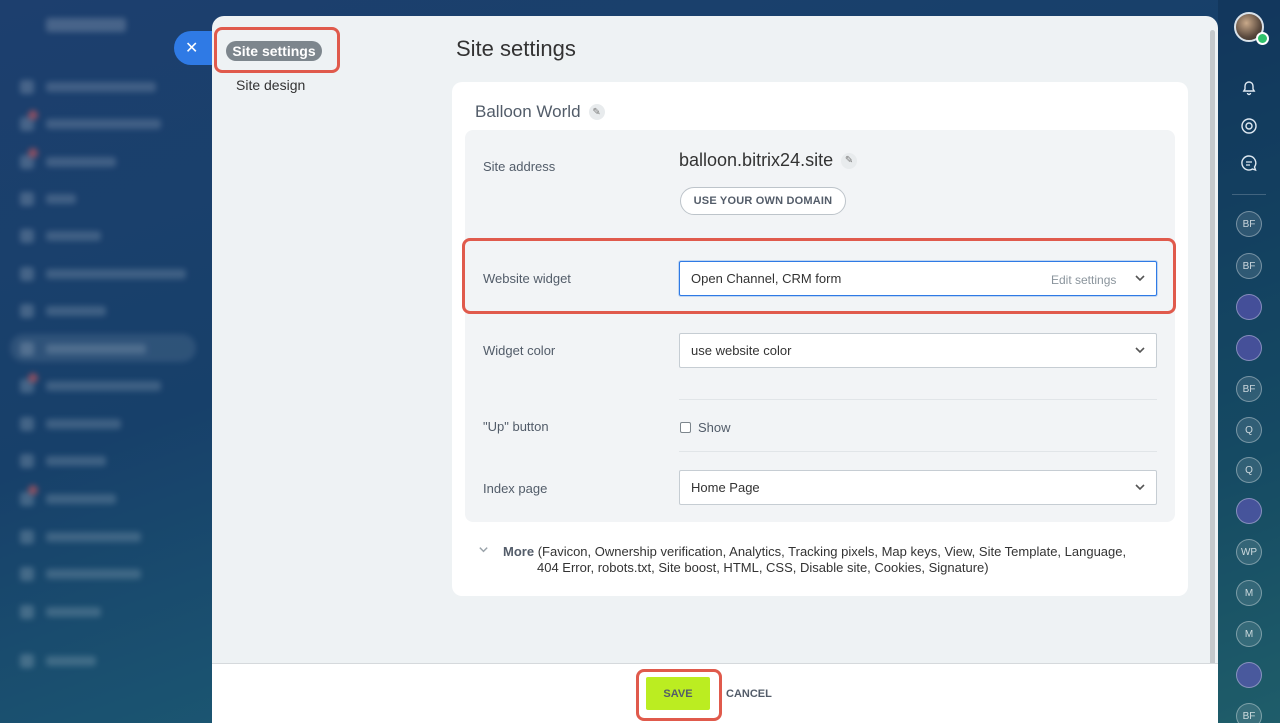 This screenshot has width=1280, height=723. Describe the element at coordinates (192, 48) in the screenshot. I see `close-icon: ✕` at that location.